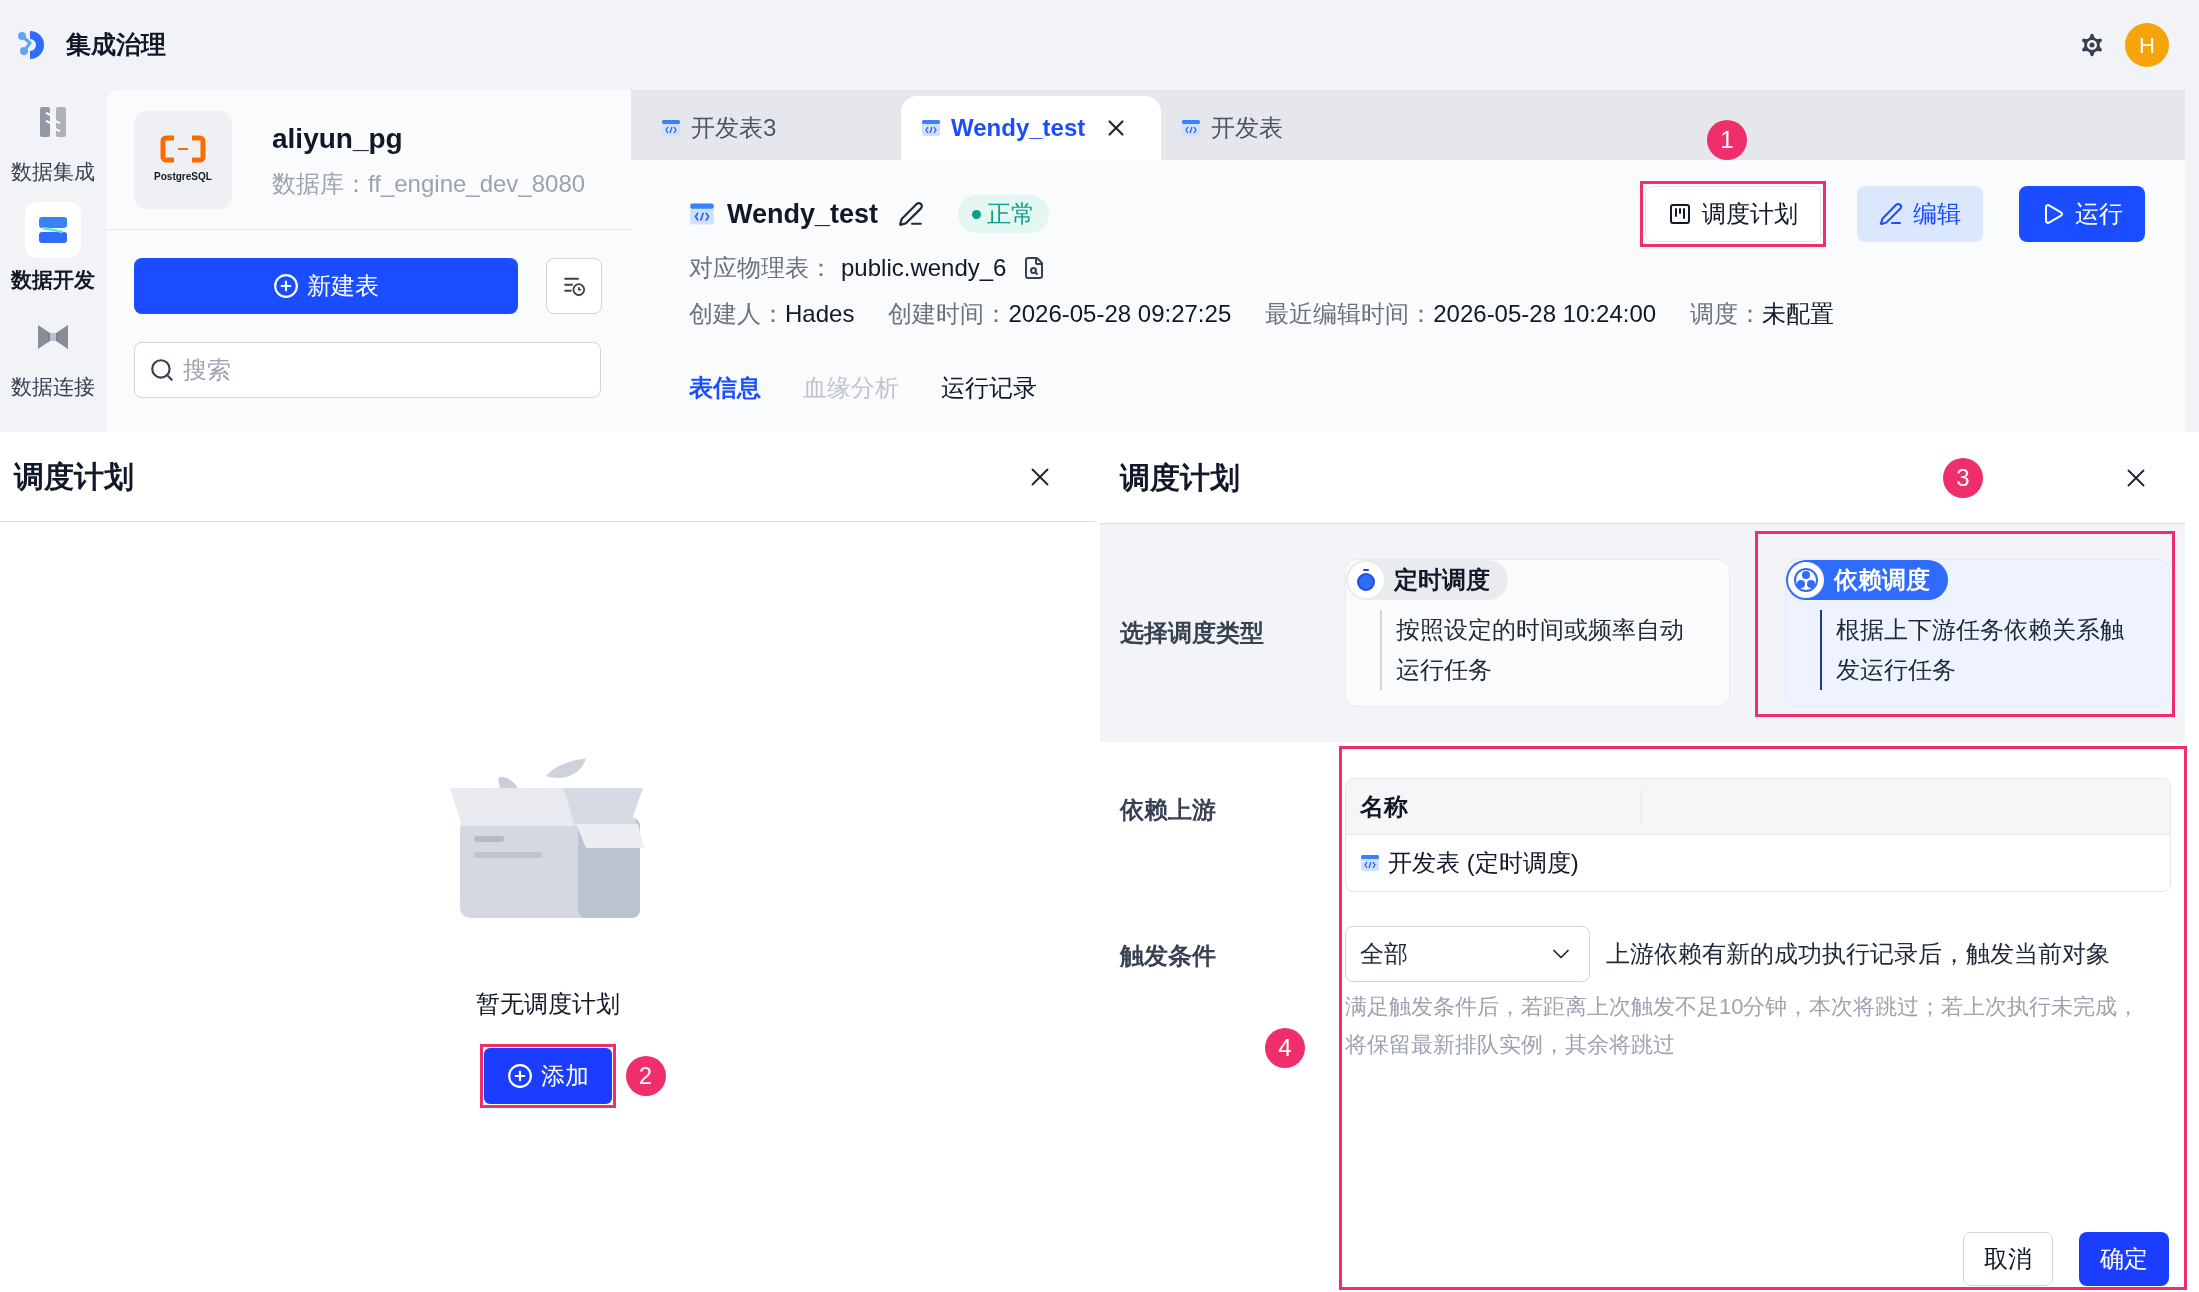 This screenshot has height=1292, width=2199. Describe the element at coordinates (1920, 214) in the screenshot. I see `action-button: 编辑` at that location.